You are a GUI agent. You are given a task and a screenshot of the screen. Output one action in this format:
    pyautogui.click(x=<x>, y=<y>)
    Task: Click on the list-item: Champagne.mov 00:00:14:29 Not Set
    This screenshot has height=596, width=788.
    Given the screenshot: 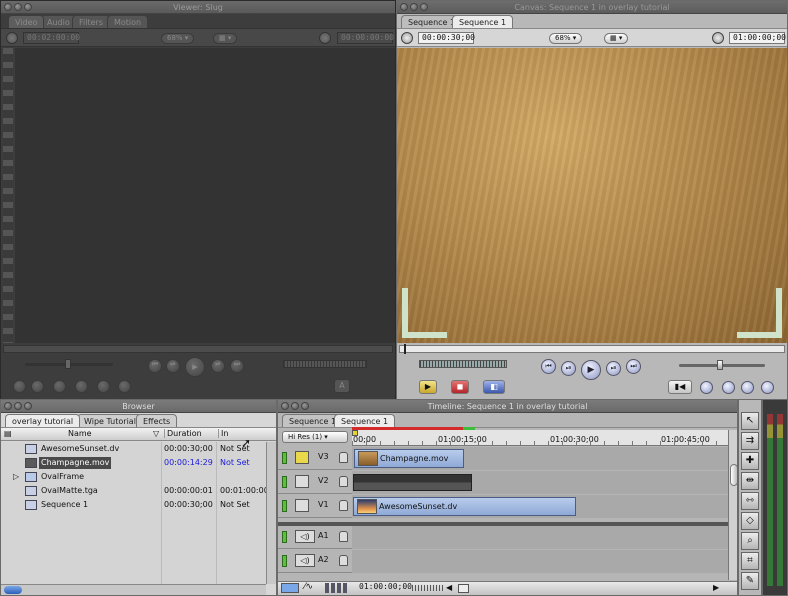 What is the action you would take?
    pyautogui.click(x=133, y=463)
    